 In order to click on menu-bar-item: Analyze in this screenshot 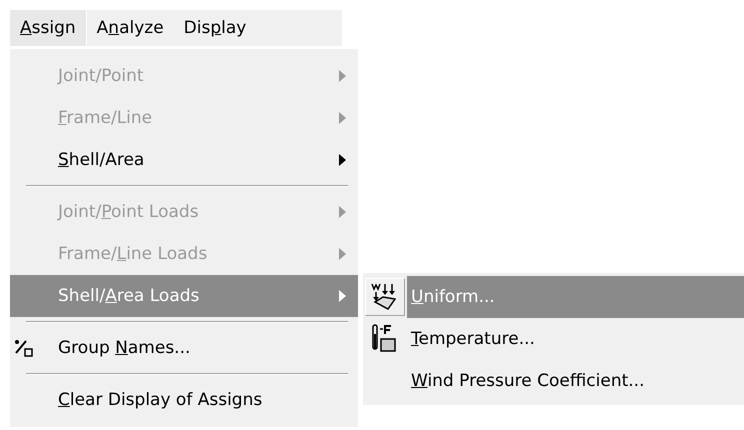, I will do `click(130, 28)`.